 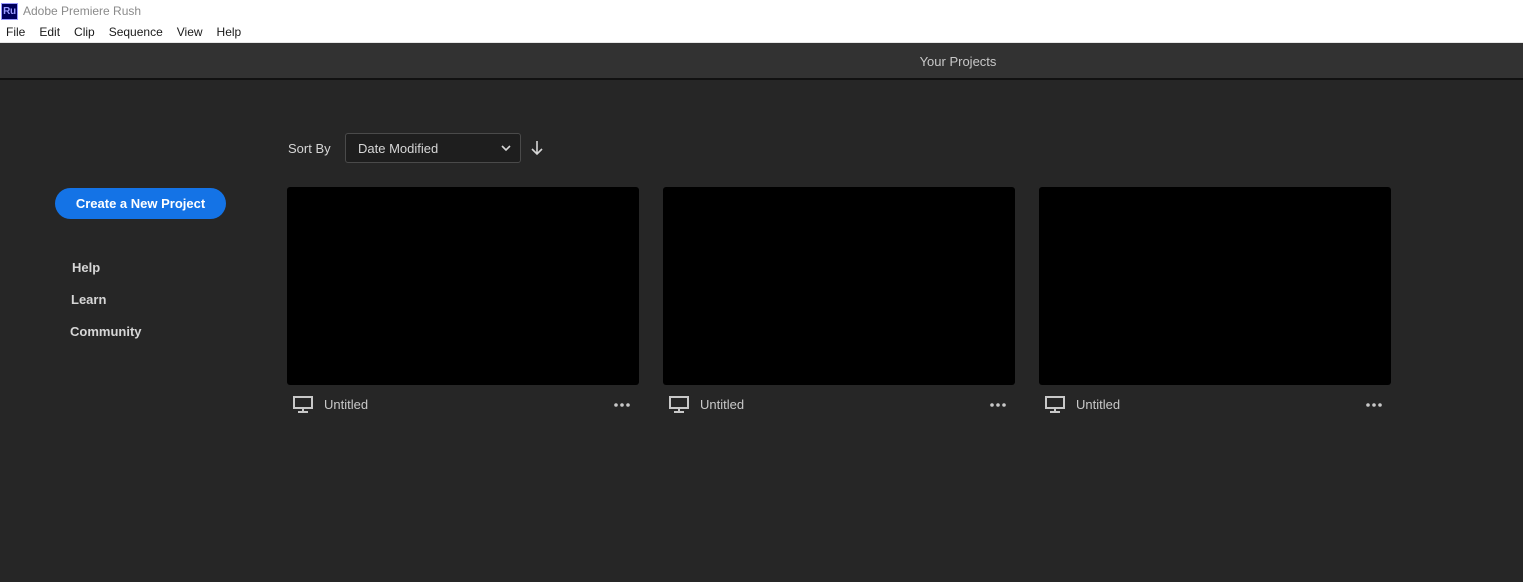 I want to click on menu-sequence: Sequence, so click(x=136, y=32).